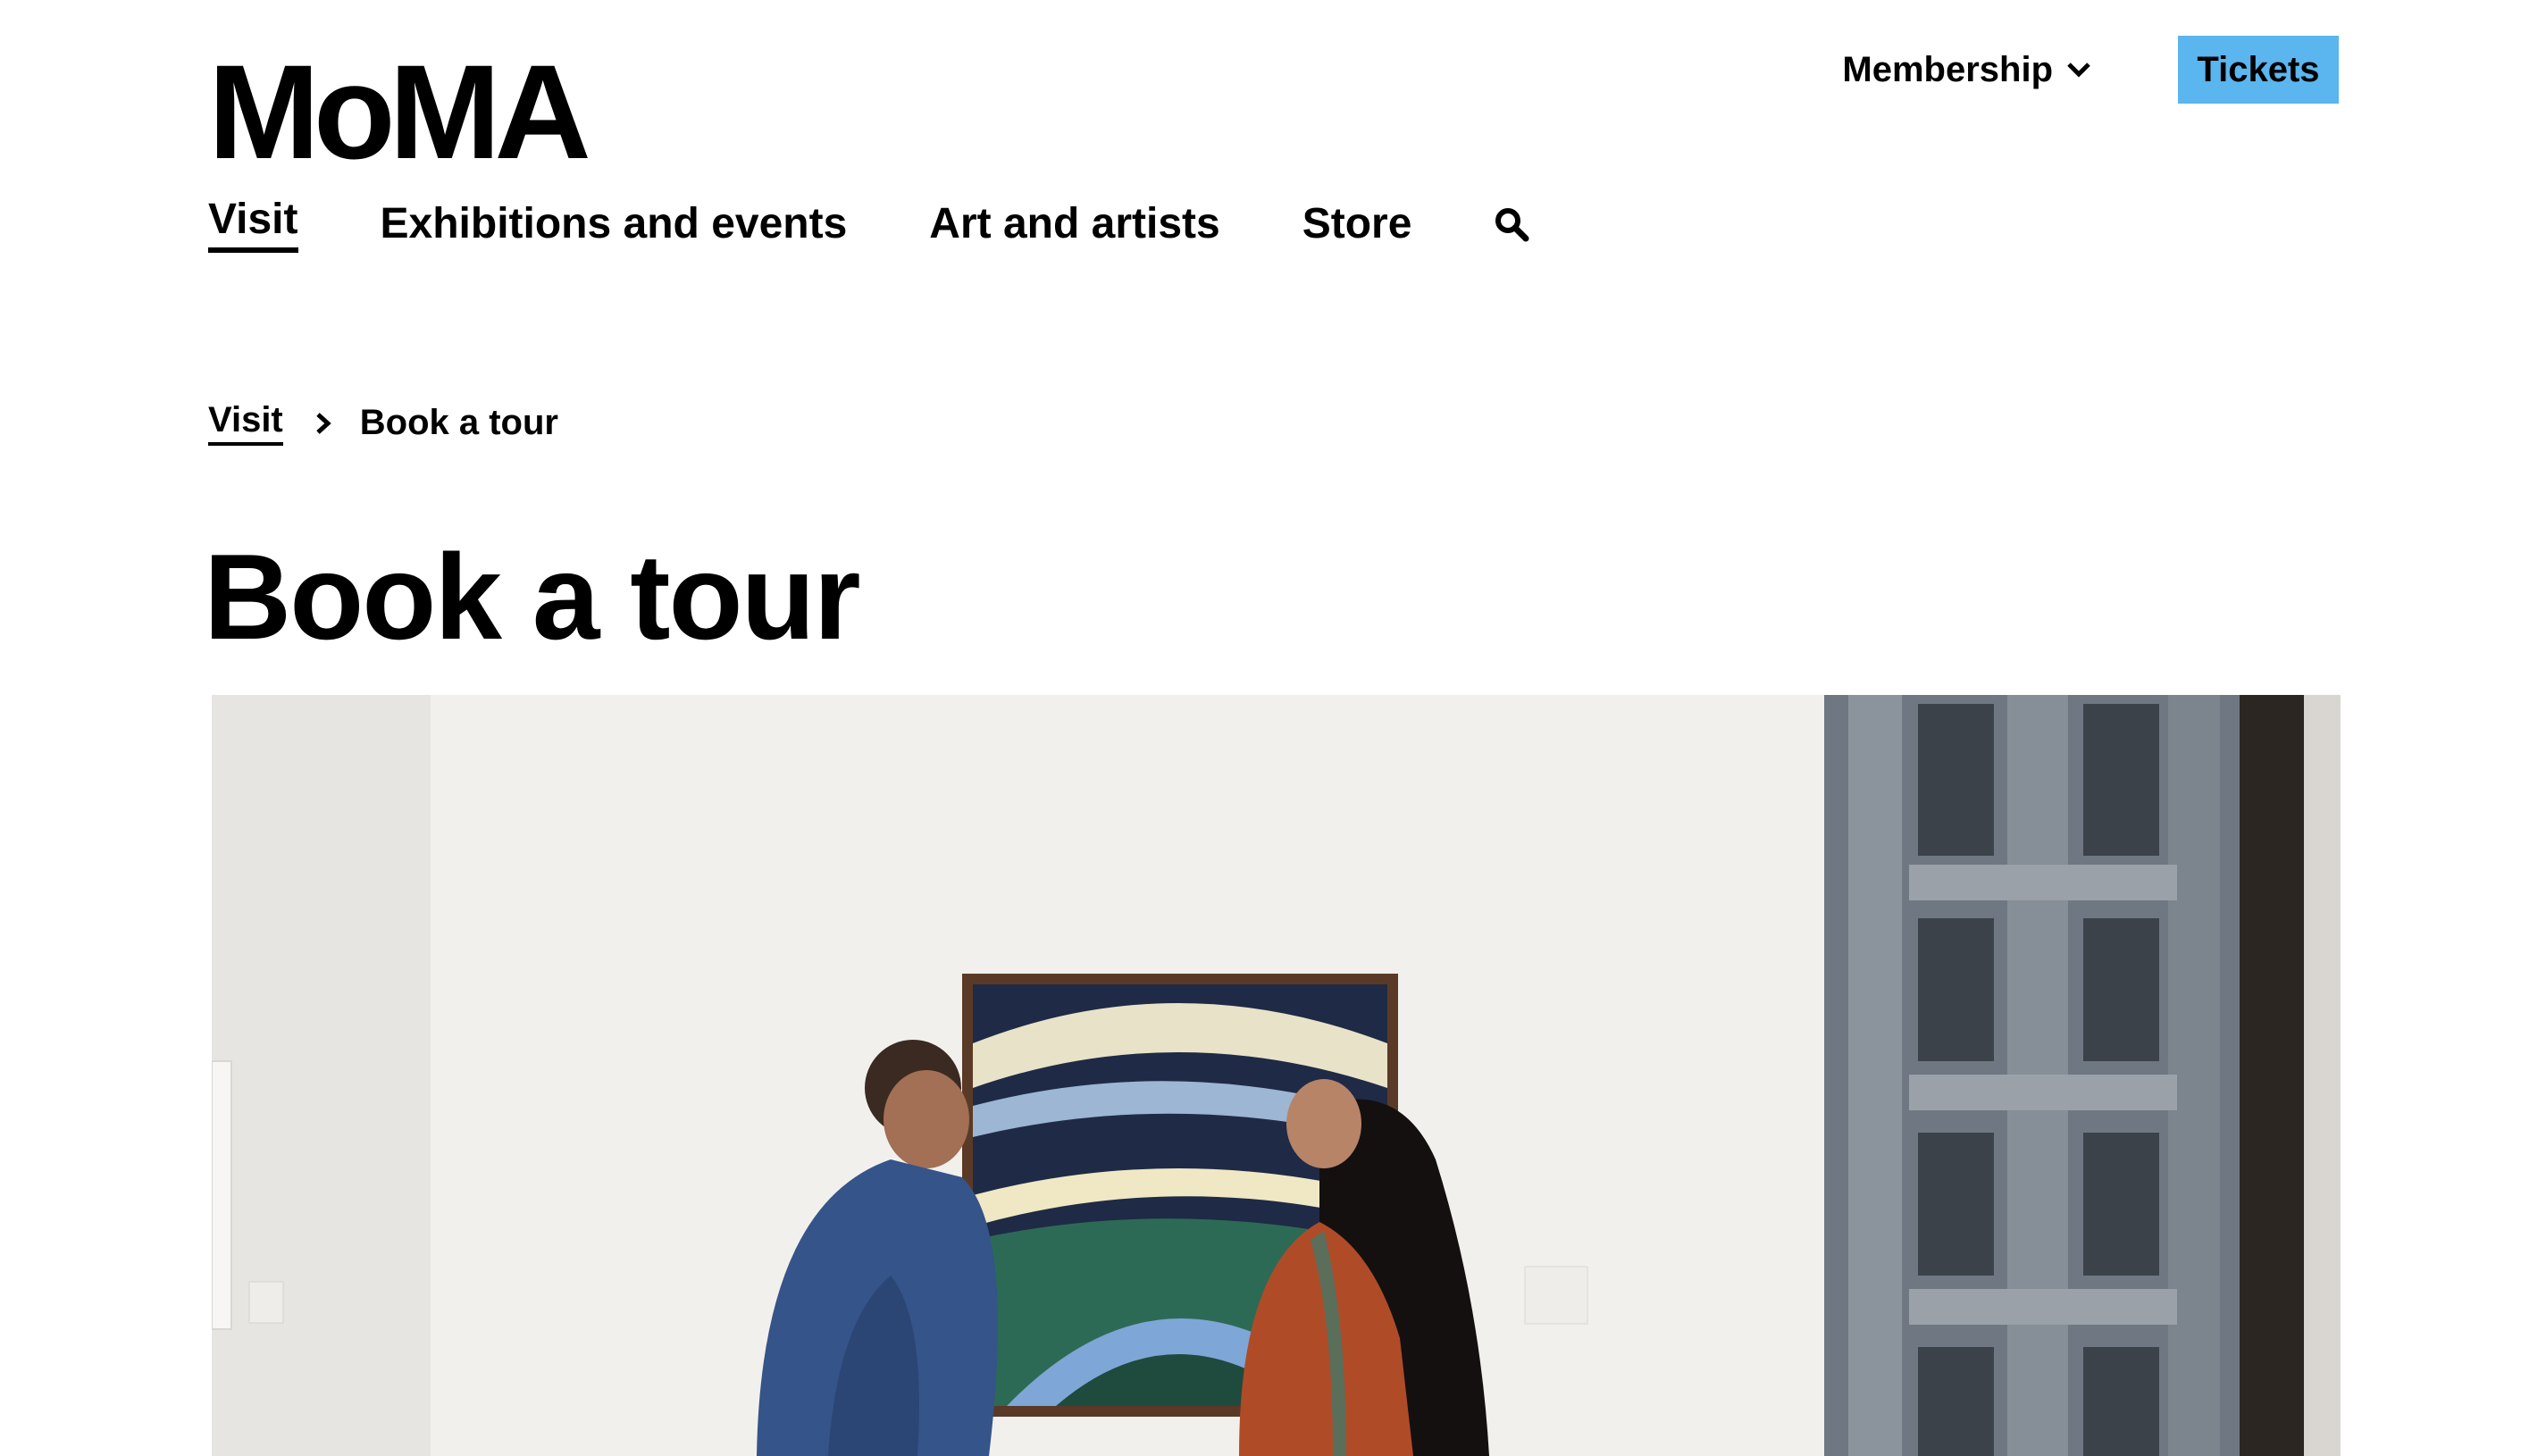  Describe the element at coordinates (1947, 69) in the screenshot. I see `membership-label: Membership` at that location.